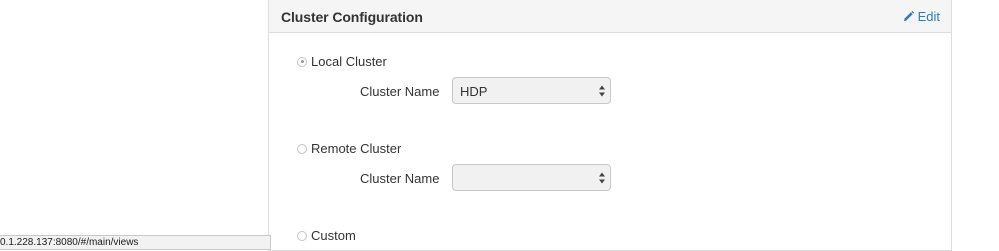 The height and width of the screenshot is (251, 999). Describe the element at coordinates (531, 90) in the screenshot. I see `local-cluster-name-select: HDP` at that location.